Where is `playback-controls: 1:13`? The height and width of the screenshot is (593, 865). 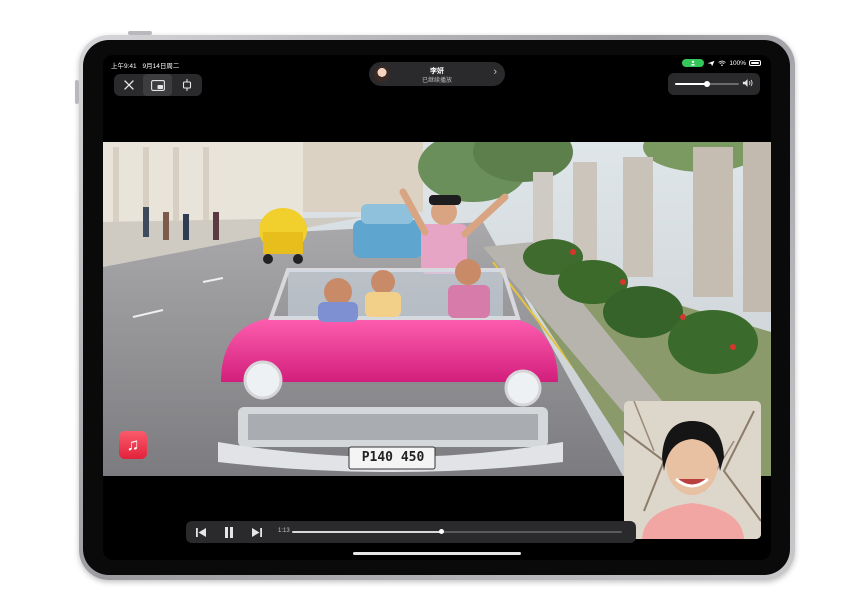 playback-controls: 1:13 is located at coordinates (411, 532).